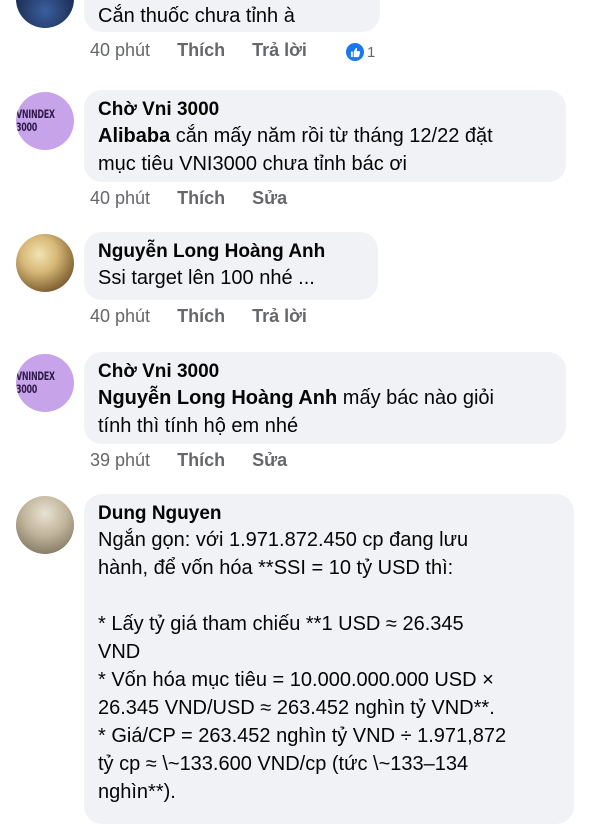  I want to click on text-line-1: cắn mấy năm rồi từ tháng 12/22 đặt, so click(331, 136).